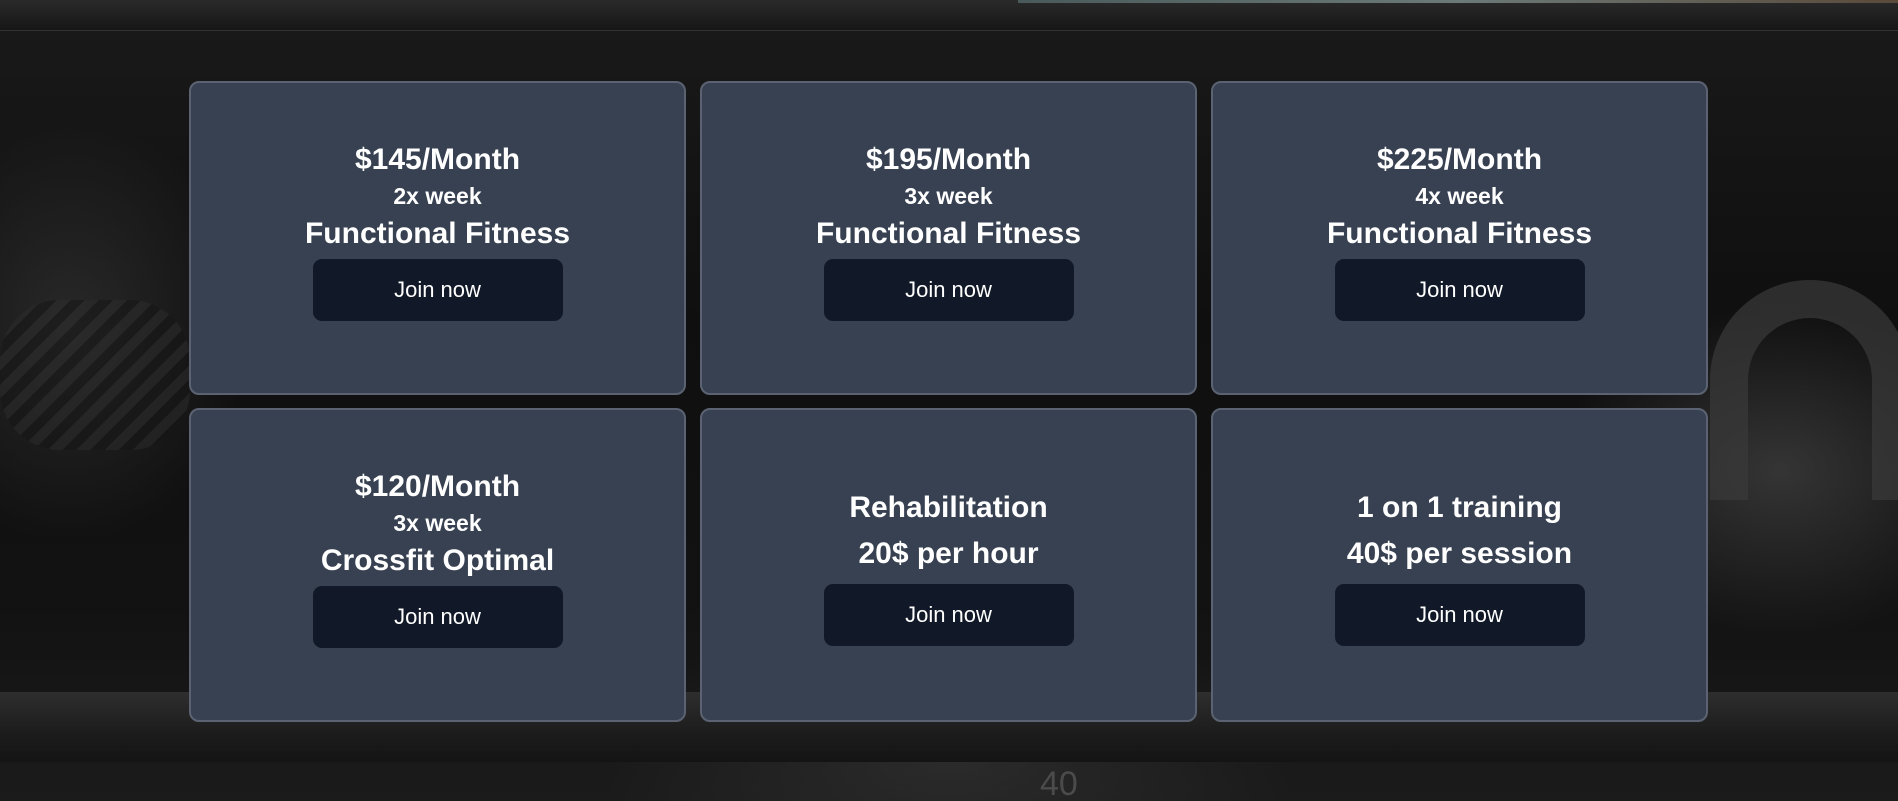  I want to click on plan-price: $145/Month, so click(437, 159).